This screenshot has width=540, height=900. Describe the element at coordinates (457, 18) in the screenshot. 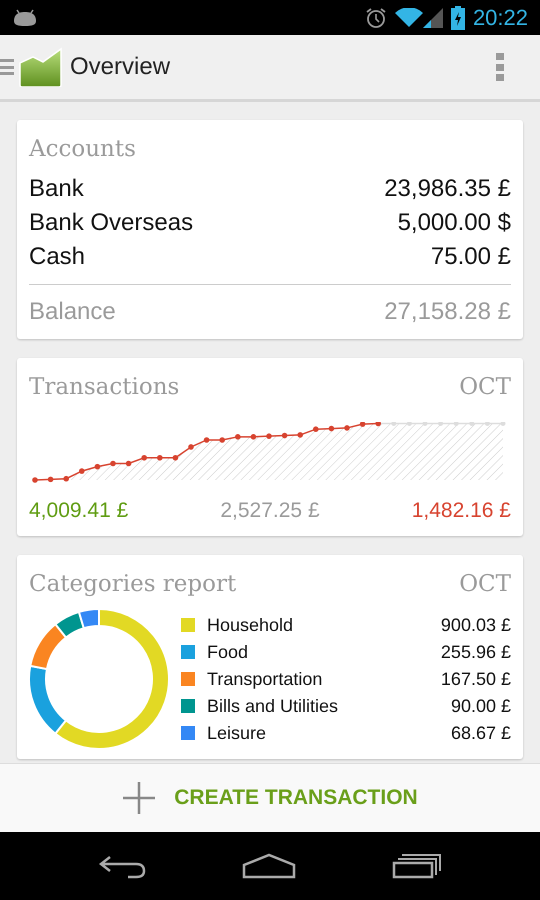

I see `battery-icon` at that location.